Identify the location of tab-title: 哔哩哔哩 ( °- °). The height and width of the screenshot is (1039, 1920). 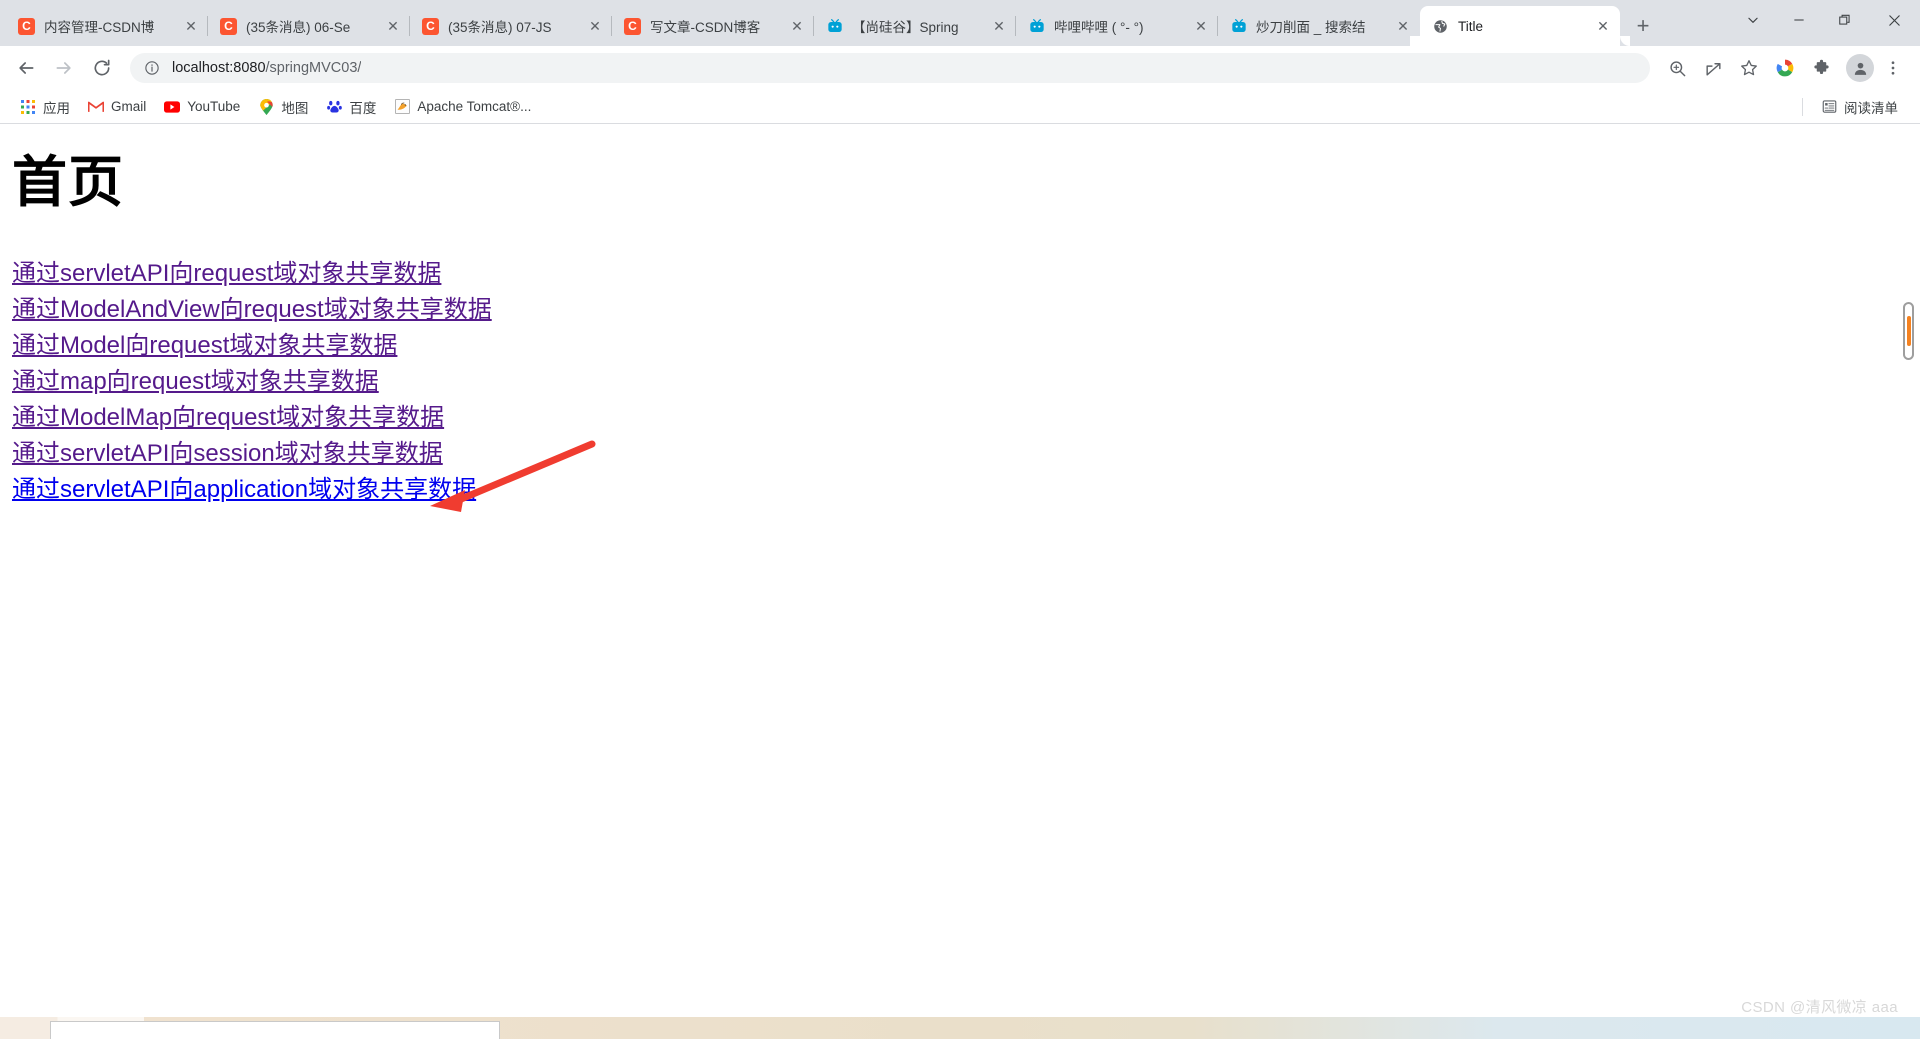
(1099, 27).